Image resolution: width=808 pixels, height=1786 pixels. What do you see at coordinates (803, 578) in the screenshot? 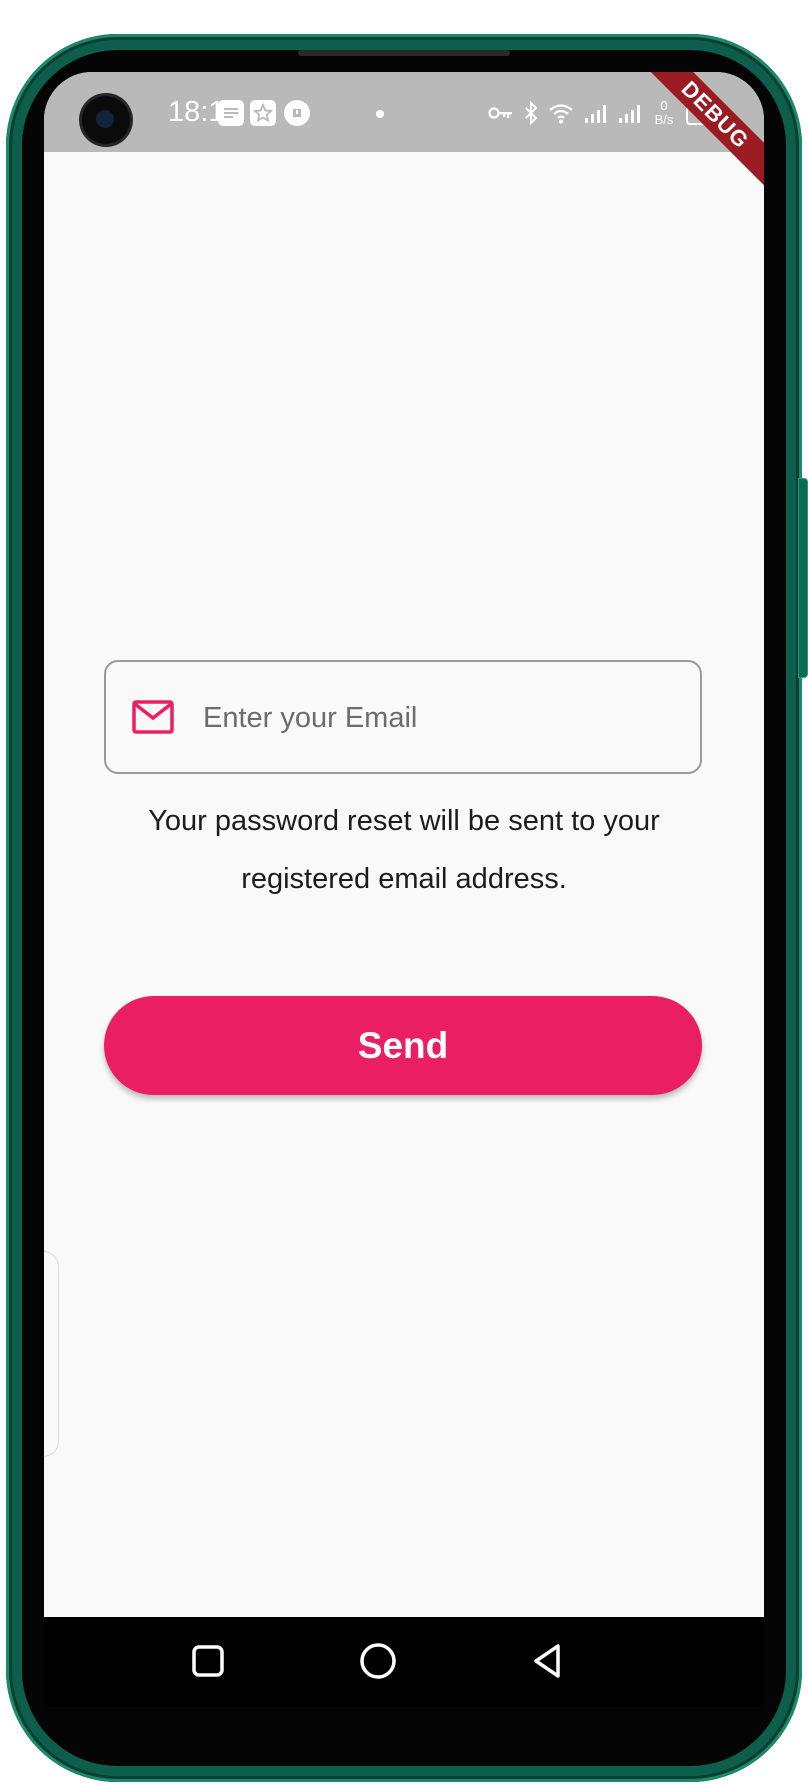
I see `power-button` at bounding box center [803, 578].